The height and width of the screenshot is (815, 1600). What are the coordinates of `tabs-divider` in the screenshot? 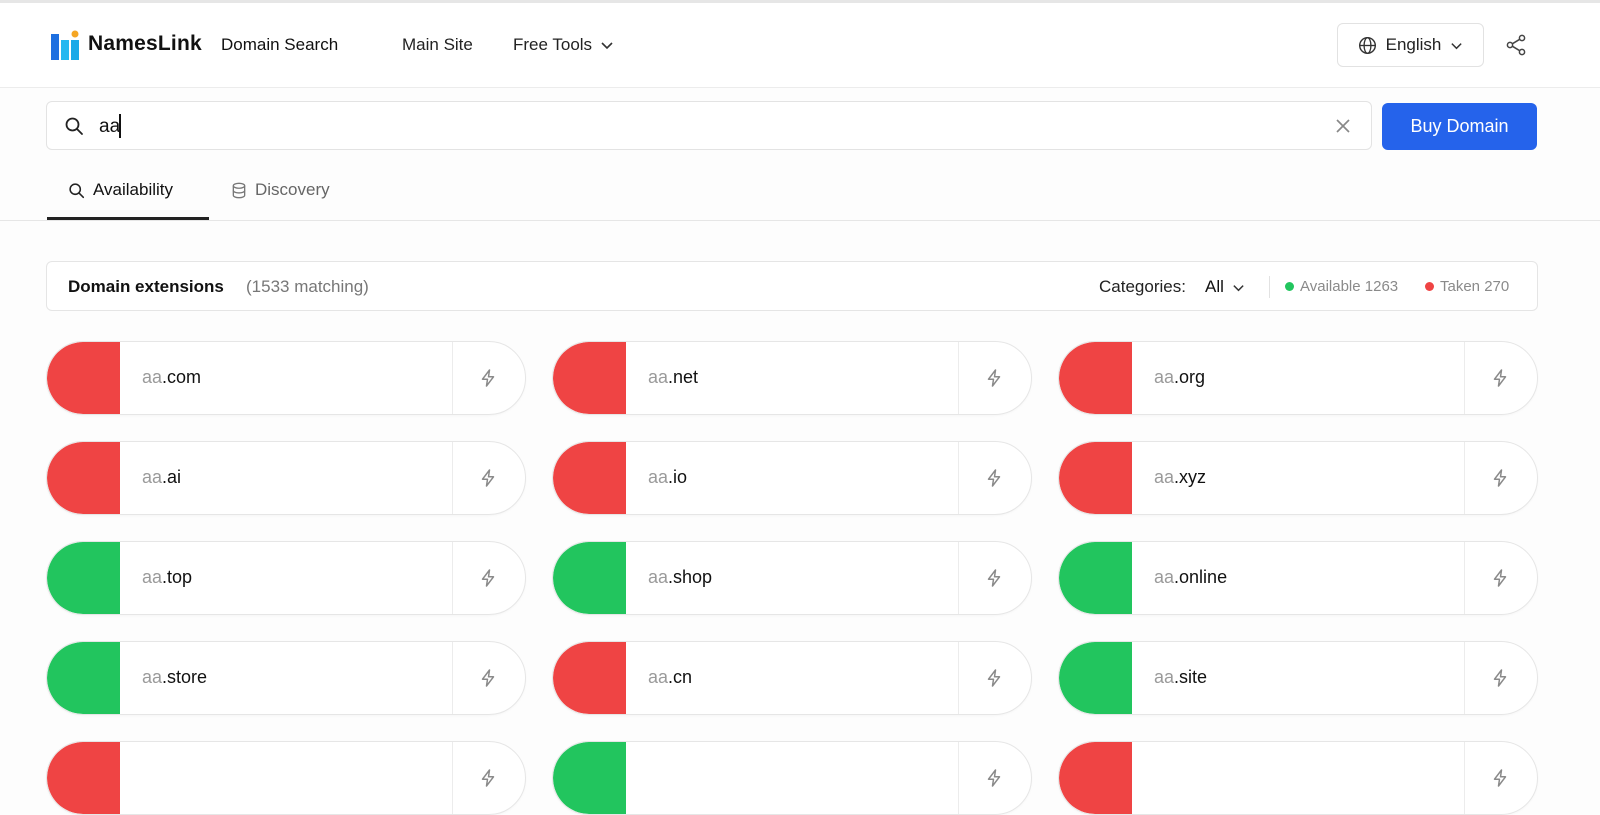 It's located at (800, 220).